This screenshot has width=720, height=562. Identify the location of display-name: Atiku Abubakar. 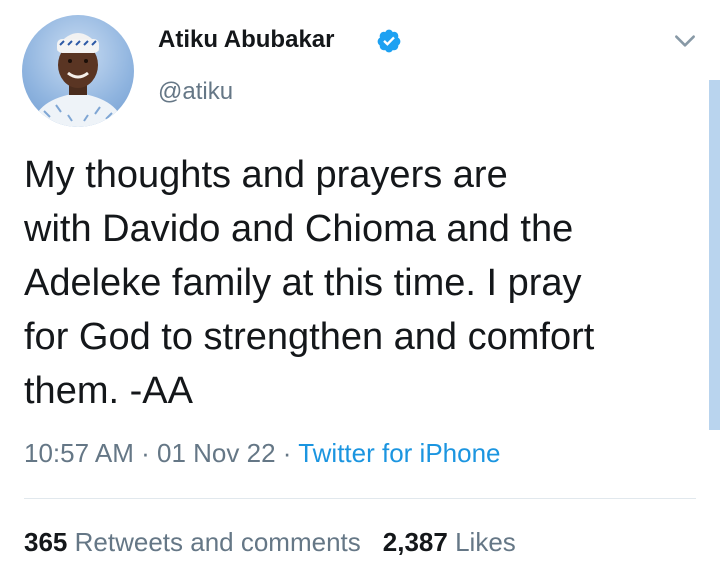
(246, 40).